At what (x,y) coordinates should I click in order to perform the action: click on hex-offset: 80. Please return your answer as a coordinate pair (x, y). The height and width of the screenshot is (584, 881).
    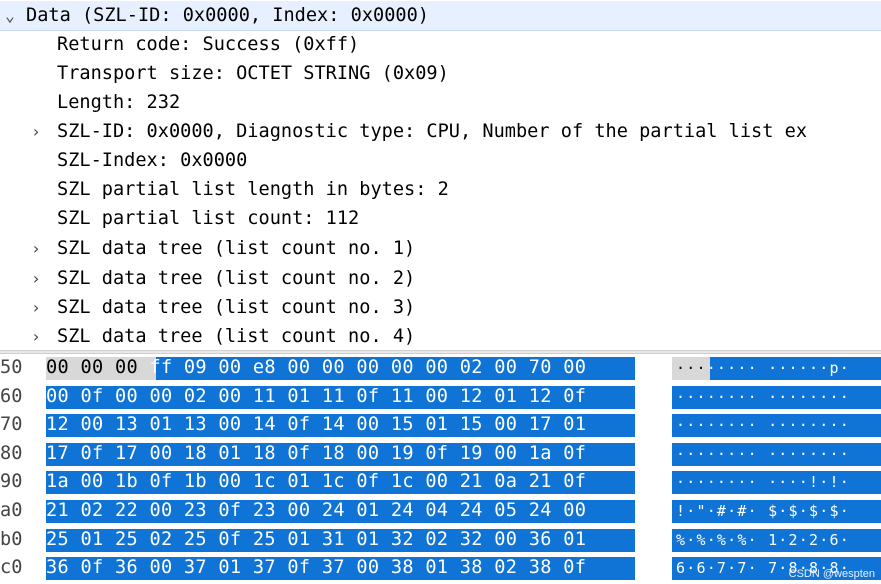
    Looking at the image, I should click on (11, 453).